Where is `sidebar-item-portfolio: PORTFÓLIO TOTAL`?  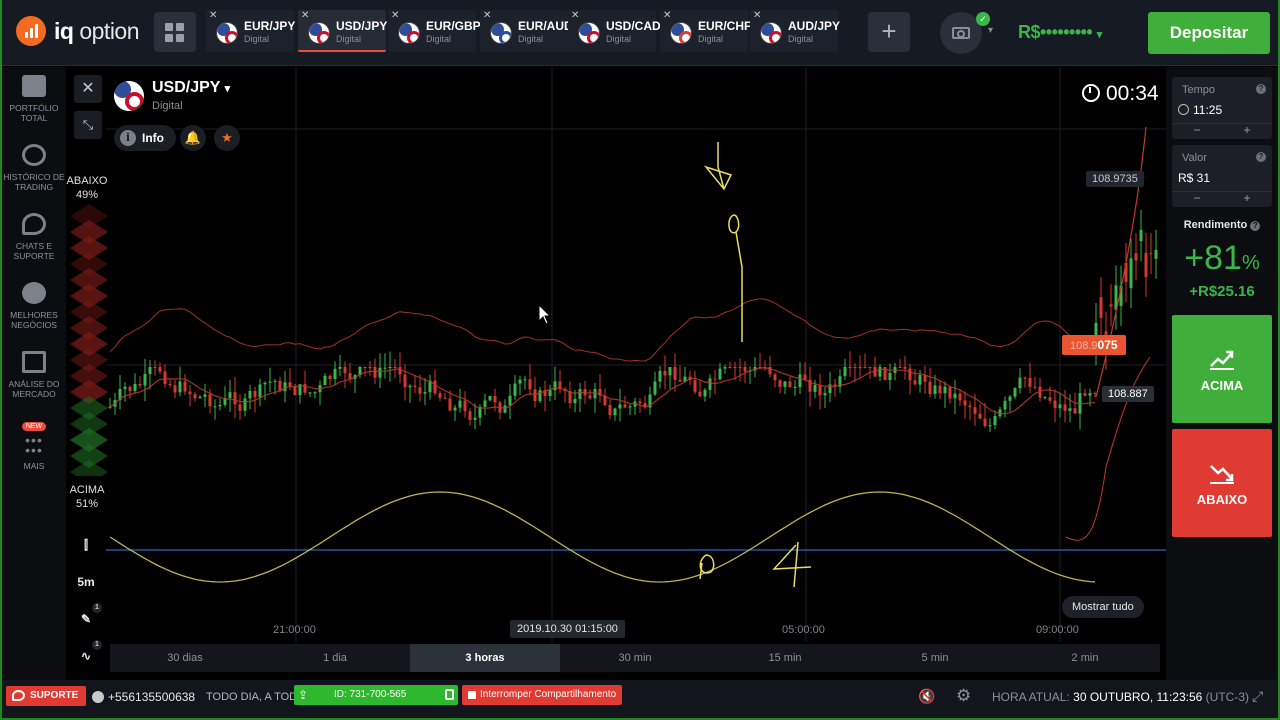 sidebar-item-portfolio: PORTFÓLIO TOTAL is located at coordinates (34, 99).